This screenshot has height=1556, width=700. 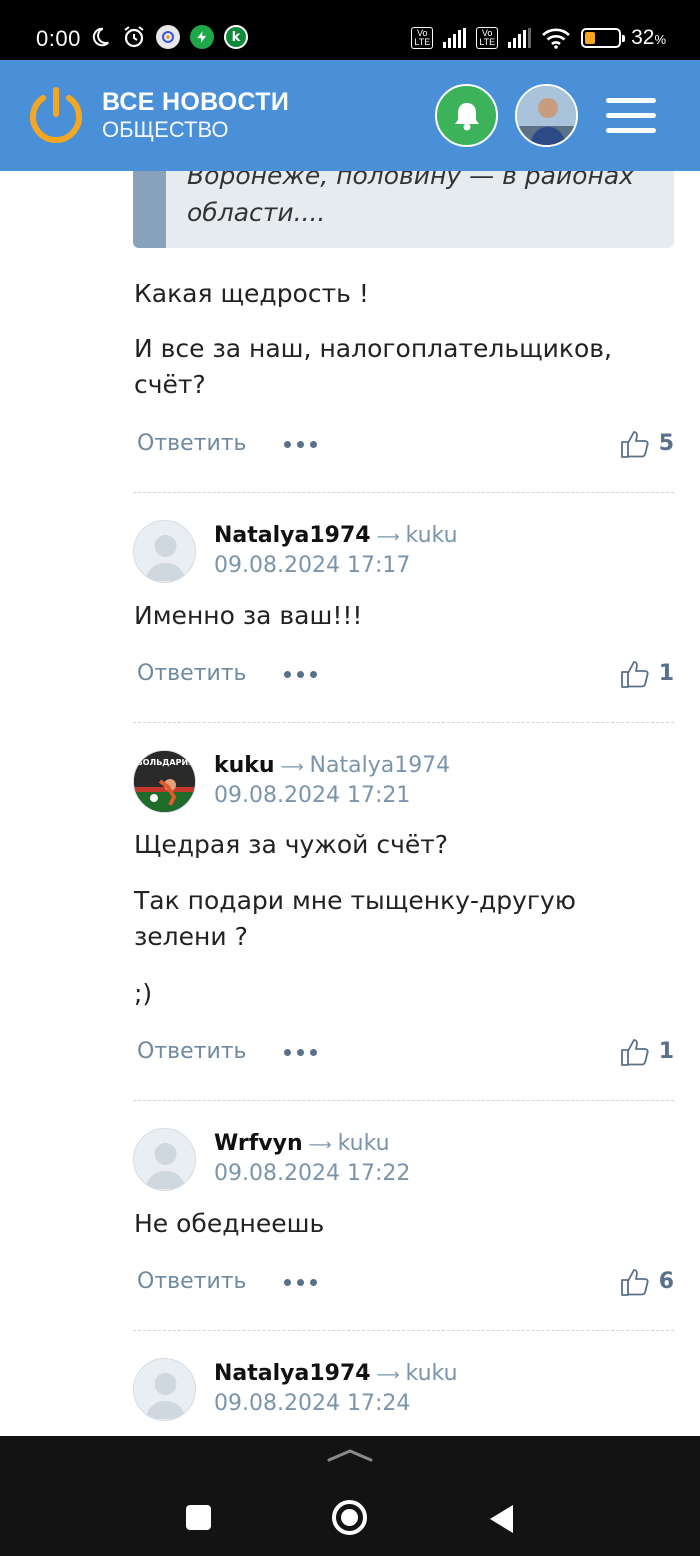 I want to click on comment-actions: Ответить 6, so click(x=405, y=1282).